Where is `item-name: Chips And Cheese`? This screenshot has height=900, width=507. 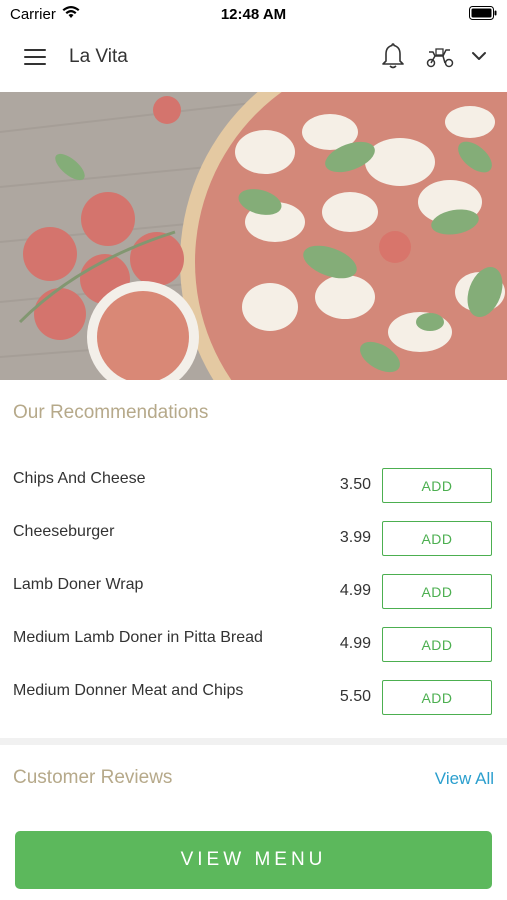 item-name: Chips And Cheese is located at coordinates (79, 478).